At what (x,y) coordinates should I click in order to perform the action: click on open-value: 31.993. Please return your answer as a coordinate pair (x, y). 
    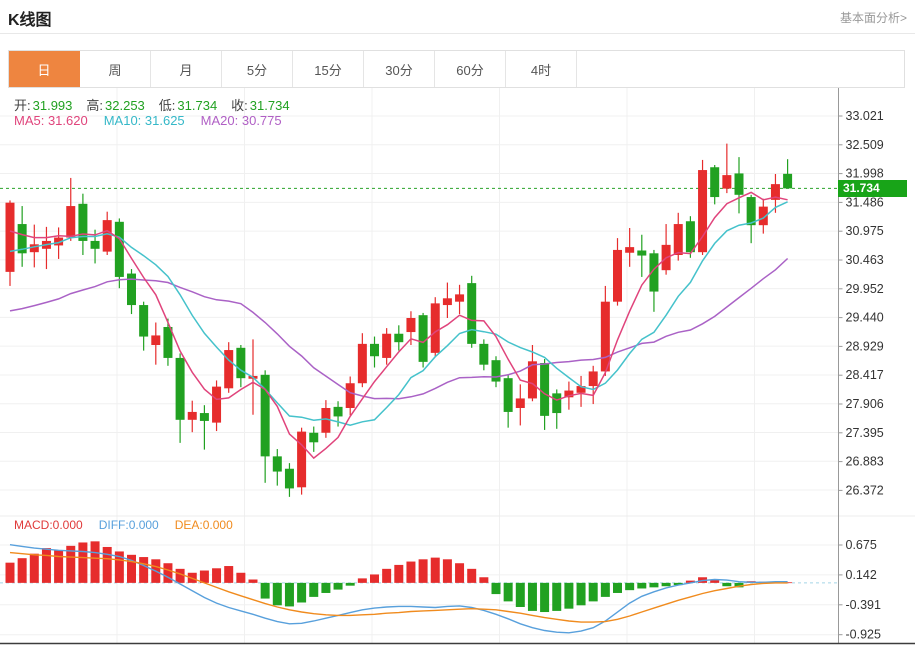
    Looking at the image, I should click on (52, 105).